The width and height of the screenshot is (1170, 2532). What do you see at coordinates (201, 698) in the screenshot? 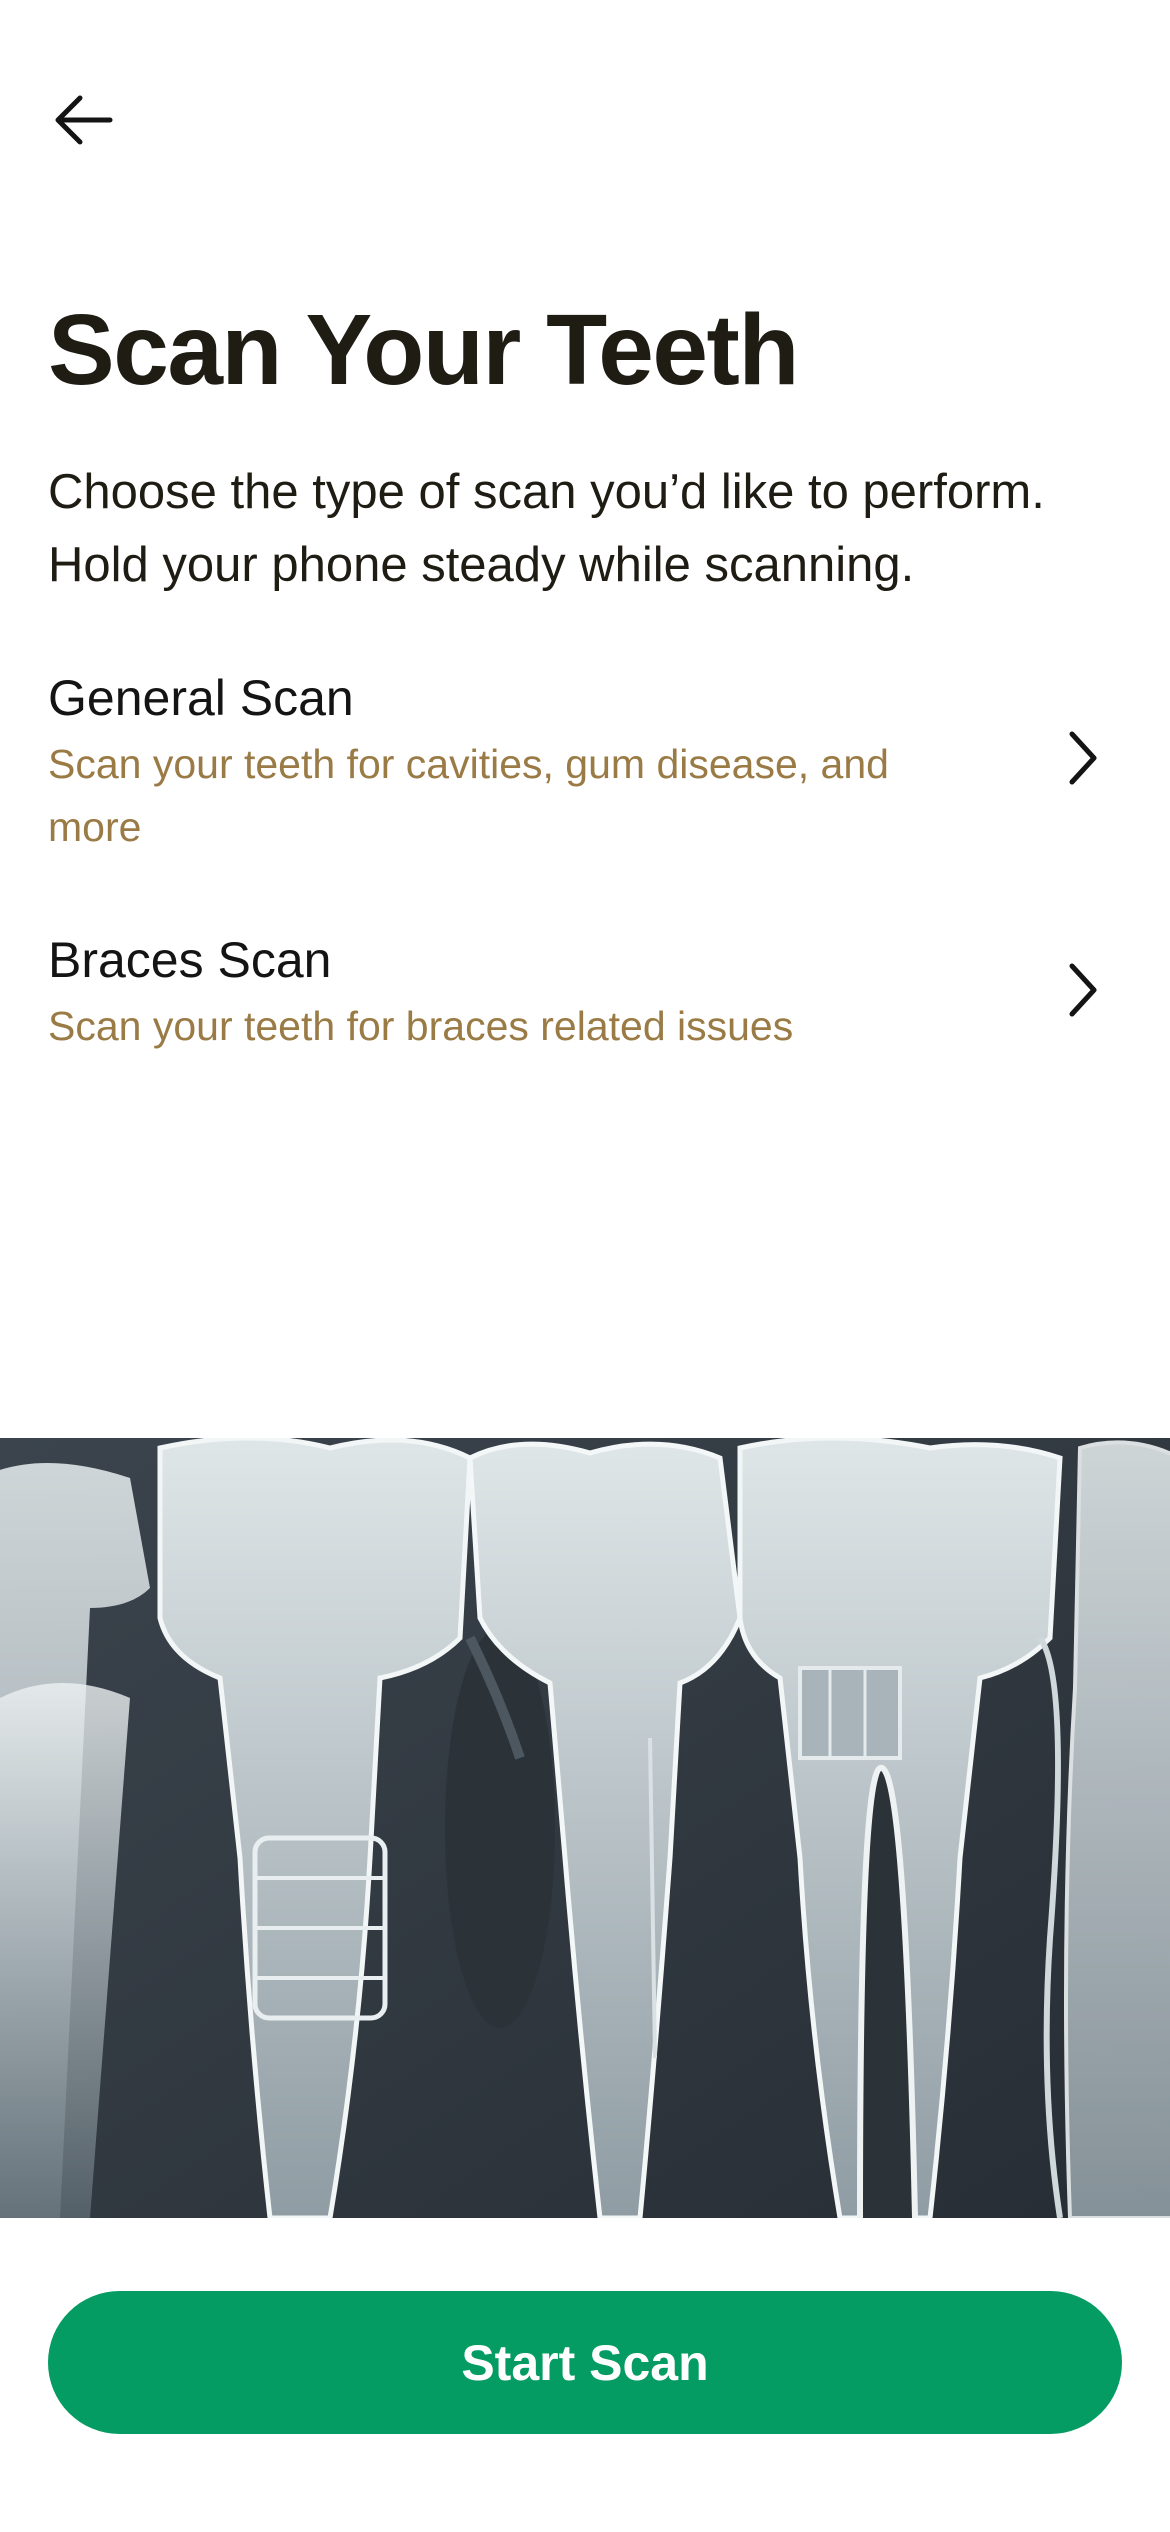
I see `general-scan-title: General Scan` at bounding box center [201, 698].